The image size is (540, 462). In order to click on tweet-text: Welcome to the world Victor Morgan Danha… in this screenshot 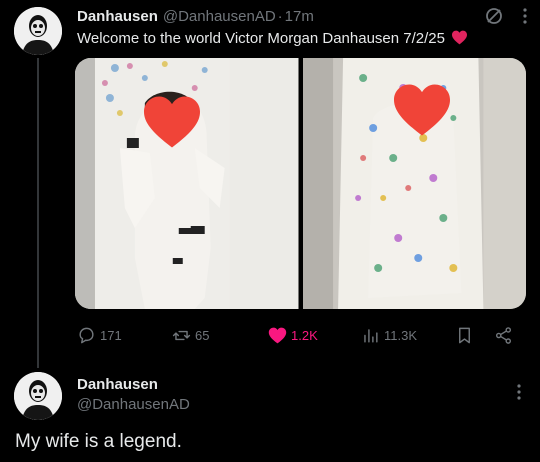, I will do `click(272, 39)`.